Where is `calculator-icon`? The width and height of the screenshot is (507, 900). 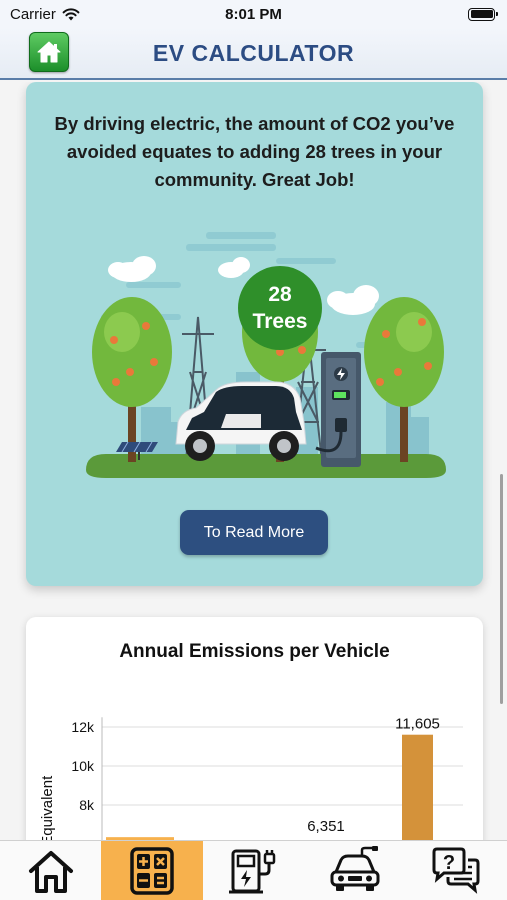 calculator-icon is located at coordinates (152, 871).